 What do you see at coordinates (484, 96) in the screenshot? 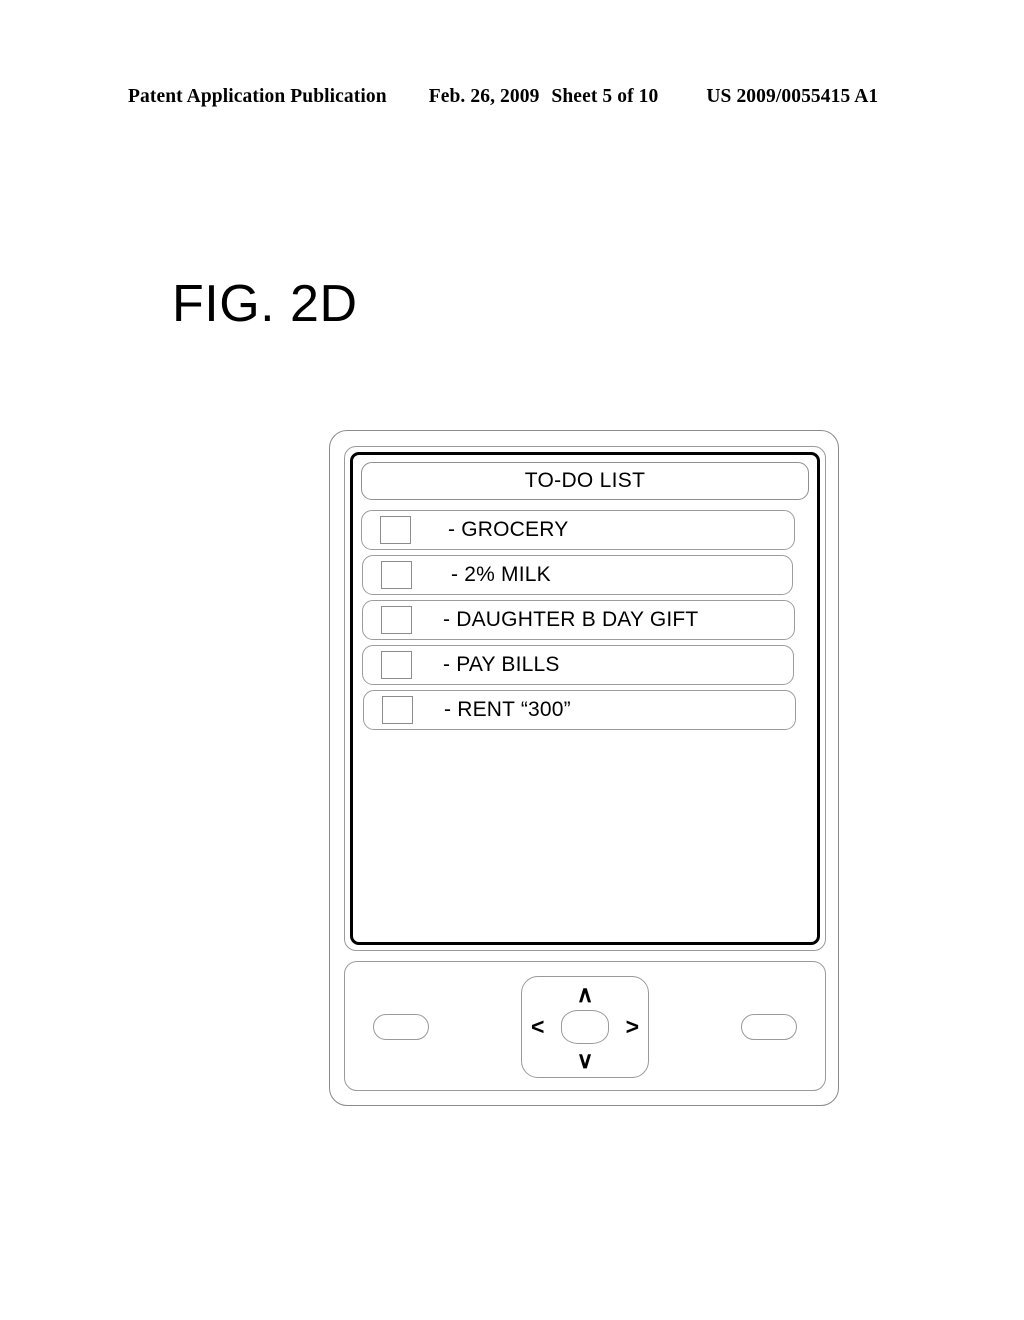
I see `header-date: Feb. 26, 2009` at bounding box center [484, 96].